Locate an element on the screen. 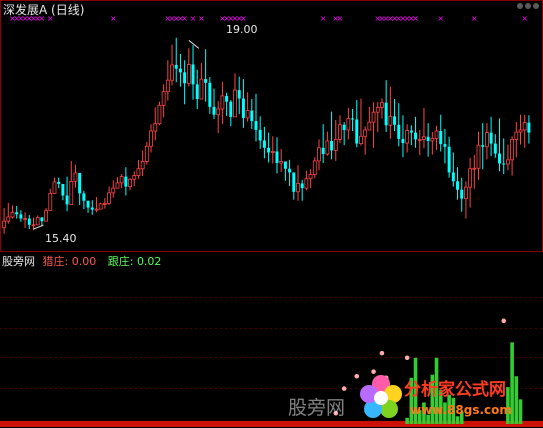  indicator-legend: 股旁网 猎庄: 0.00 跟庄: 0.02 is located at coordinates (81, 261).